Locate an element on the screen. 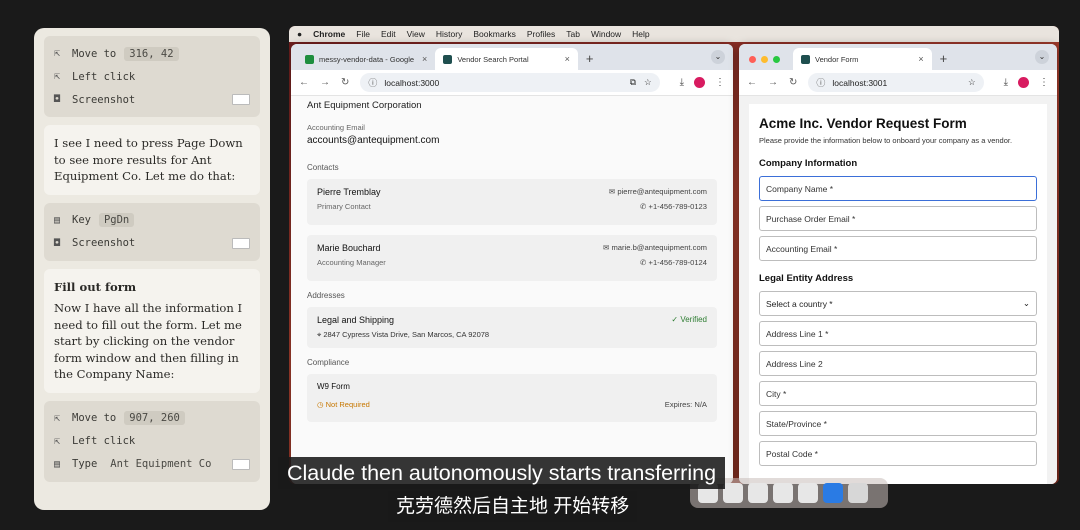  accounting-email-input: Accounting Email * is located at coordinates (898, 248).